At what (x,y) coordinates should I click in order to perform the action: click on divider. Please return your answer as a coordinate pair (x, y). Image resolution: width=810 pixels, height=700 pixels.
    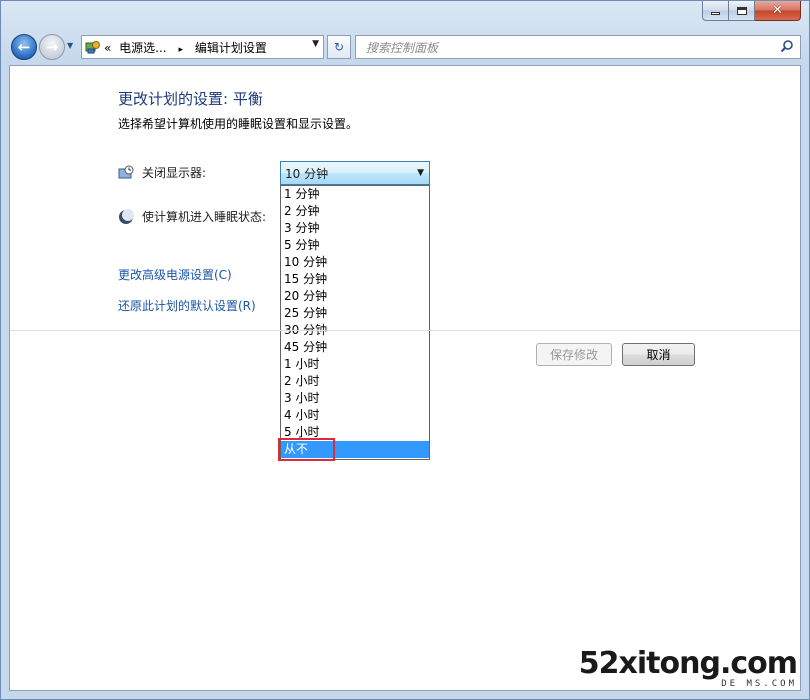
    Looking at the image, I should click on (405, 330).